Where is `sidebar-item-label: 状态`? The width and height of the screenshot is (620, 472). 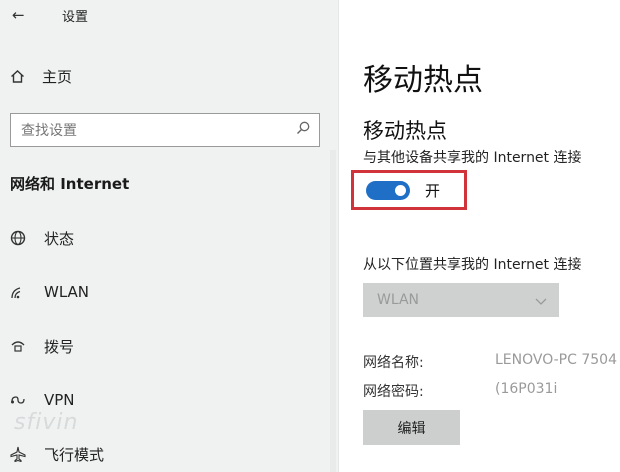
sidebar-item-label: 状态 is located at coordinates (59, 238).